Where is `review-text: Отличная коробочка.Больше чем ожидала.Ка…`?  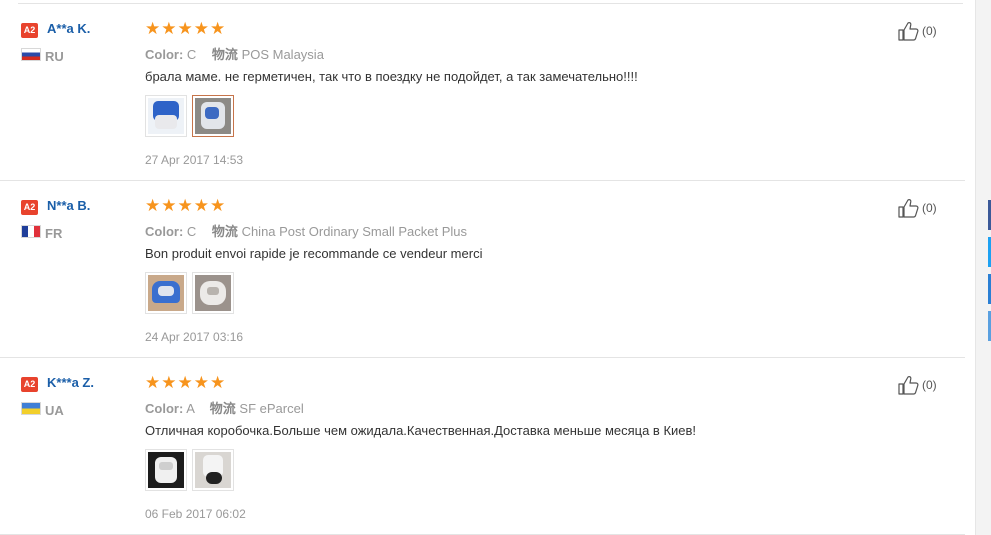
review-text: Отличная коробочка.Больше чем ожидала.Ка… is located at coordinates (421, 430).